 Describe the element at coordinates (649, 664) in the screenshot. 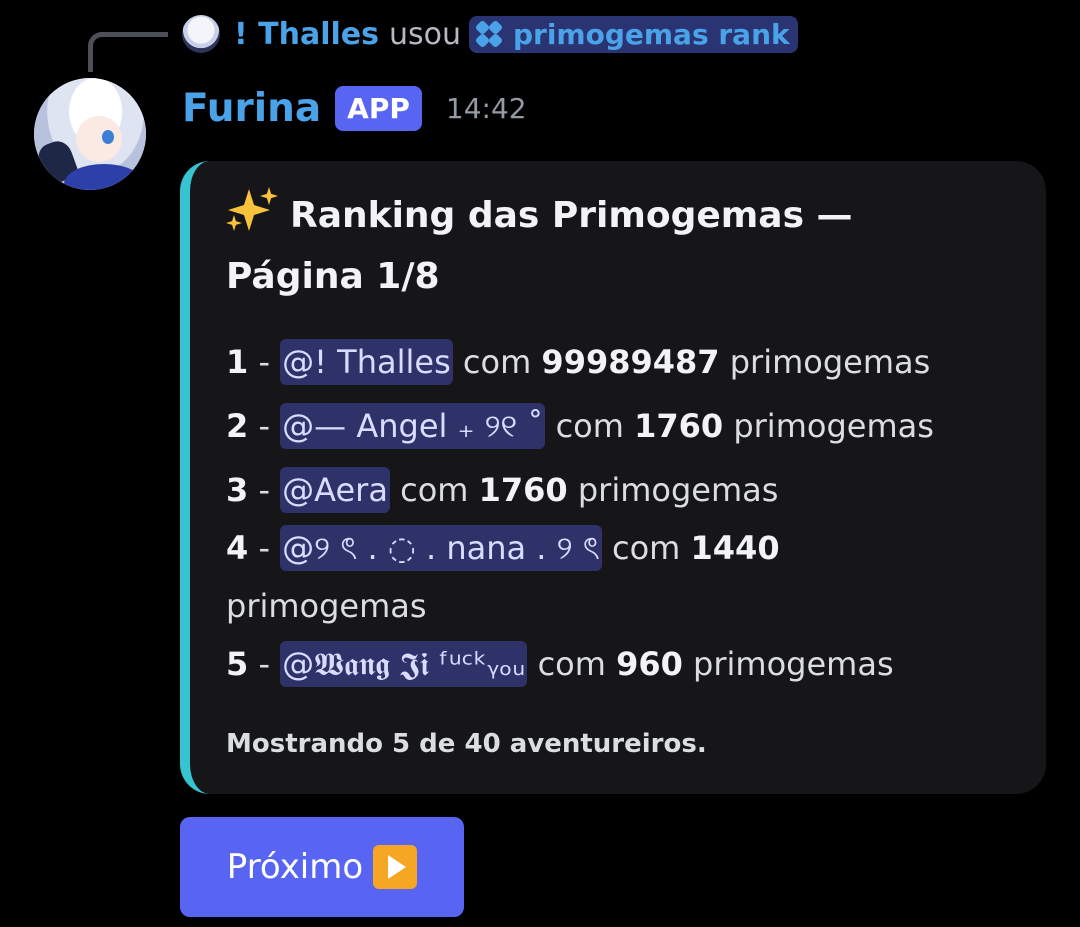

I see `primogem-count: 960` at that location.